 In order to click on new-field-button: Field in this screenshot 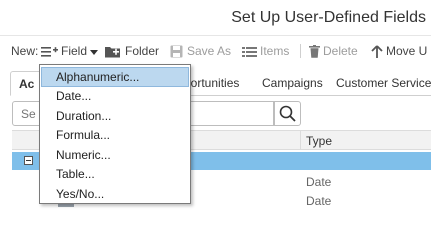, I will do `click(70, 51)`.